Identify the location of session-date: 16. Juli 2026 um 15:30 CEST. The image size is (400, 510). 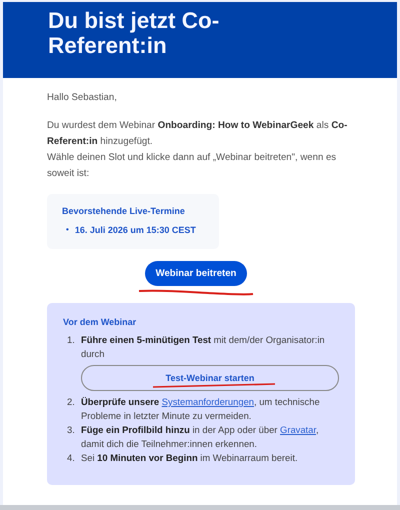
(135, 230).